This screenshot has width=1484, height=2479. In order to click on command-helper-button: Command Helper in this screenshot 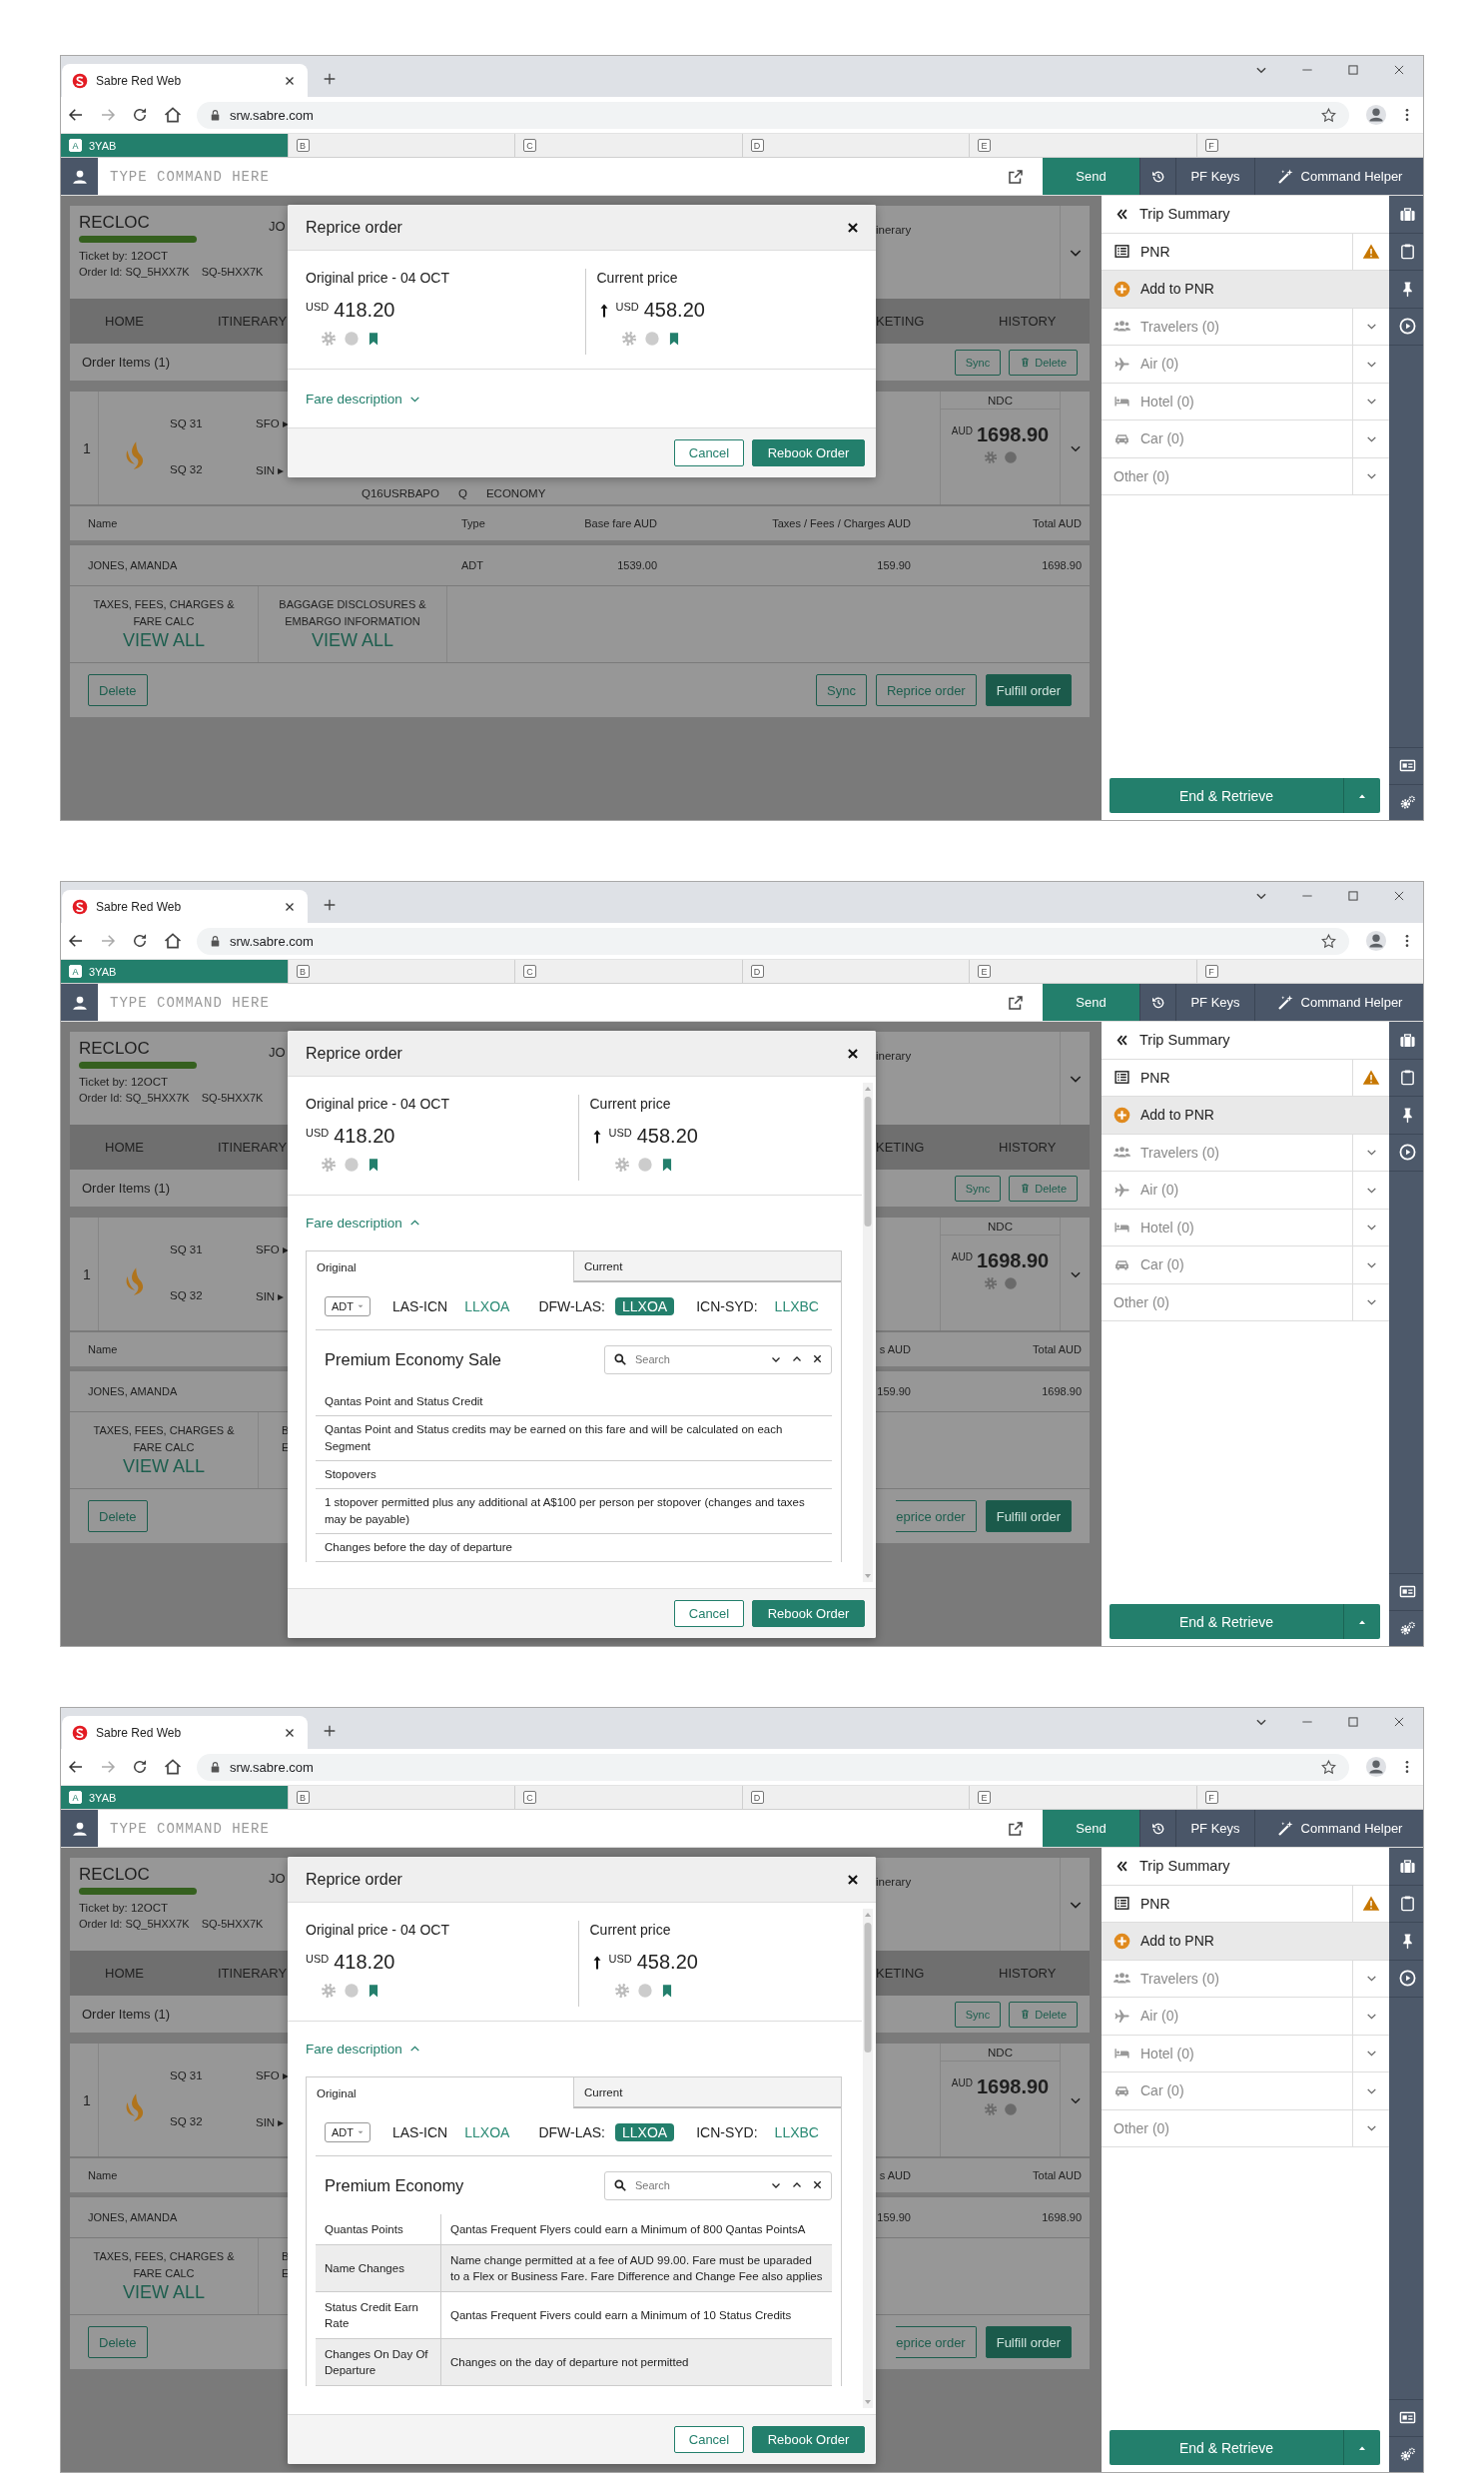, I will do `click(1339, 176)`.